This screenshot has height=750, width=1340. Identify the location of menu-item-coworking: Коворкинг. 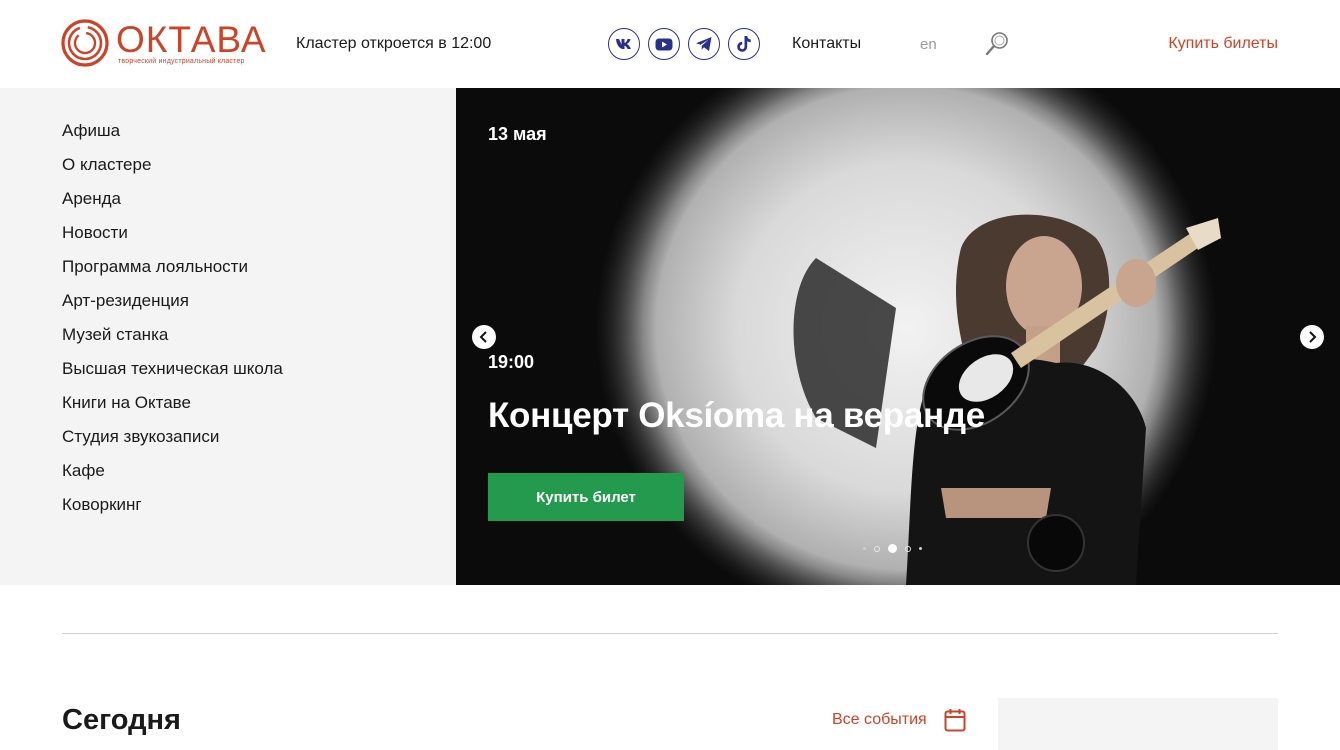
(172, 505).